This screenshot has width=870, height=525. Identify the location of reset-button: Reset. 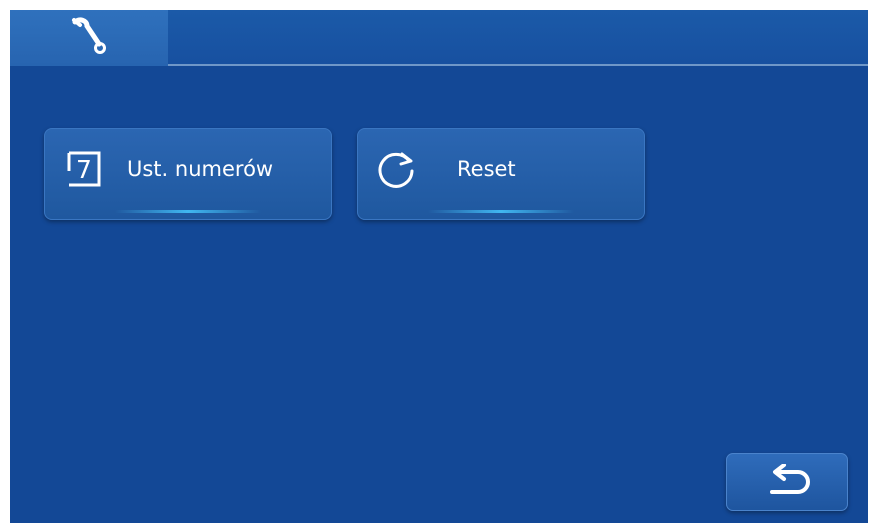
(501, 174).